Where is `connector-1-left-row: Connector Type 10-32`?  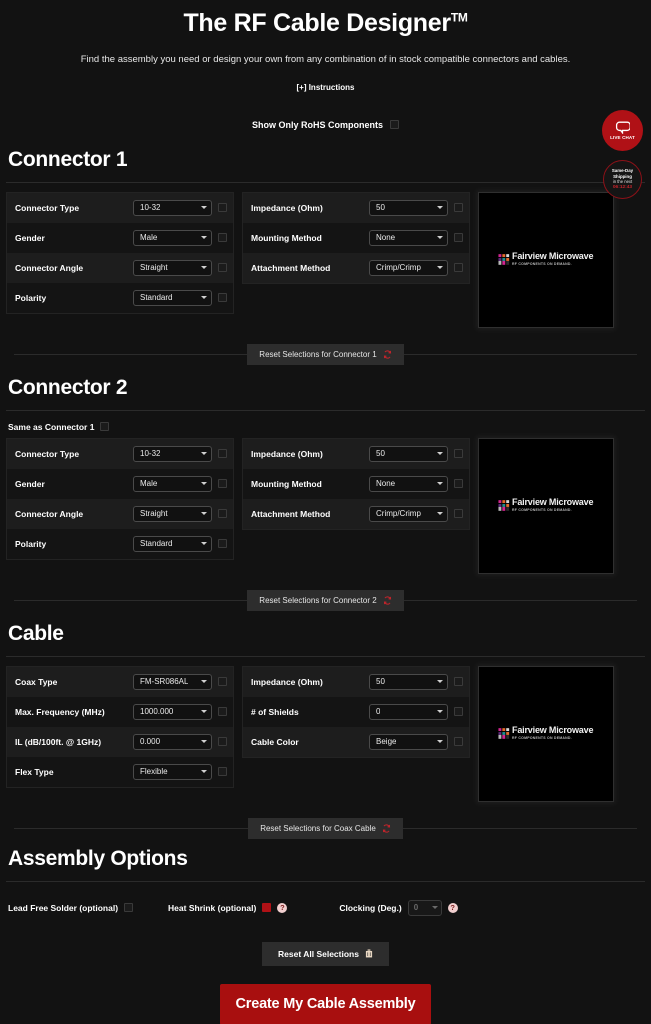
connector-1-left-row: Connector Type 10-32 is located at coordinates (120, 207).